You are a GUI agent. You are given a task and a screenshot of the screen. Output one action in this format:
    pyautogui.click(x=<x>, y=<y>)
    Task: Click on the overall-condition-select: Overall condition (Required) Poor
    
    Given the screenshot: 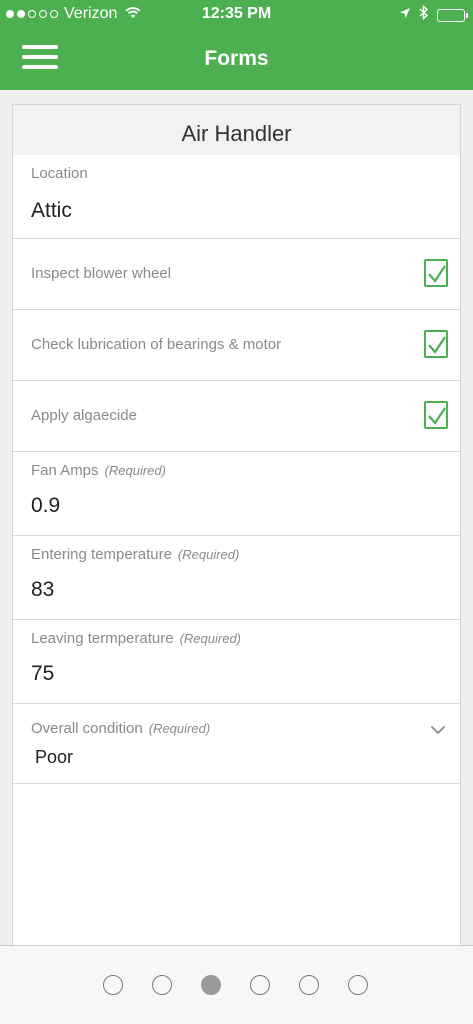 What is the action you would take?
    pyautogui.click(x=236, y=744)
    